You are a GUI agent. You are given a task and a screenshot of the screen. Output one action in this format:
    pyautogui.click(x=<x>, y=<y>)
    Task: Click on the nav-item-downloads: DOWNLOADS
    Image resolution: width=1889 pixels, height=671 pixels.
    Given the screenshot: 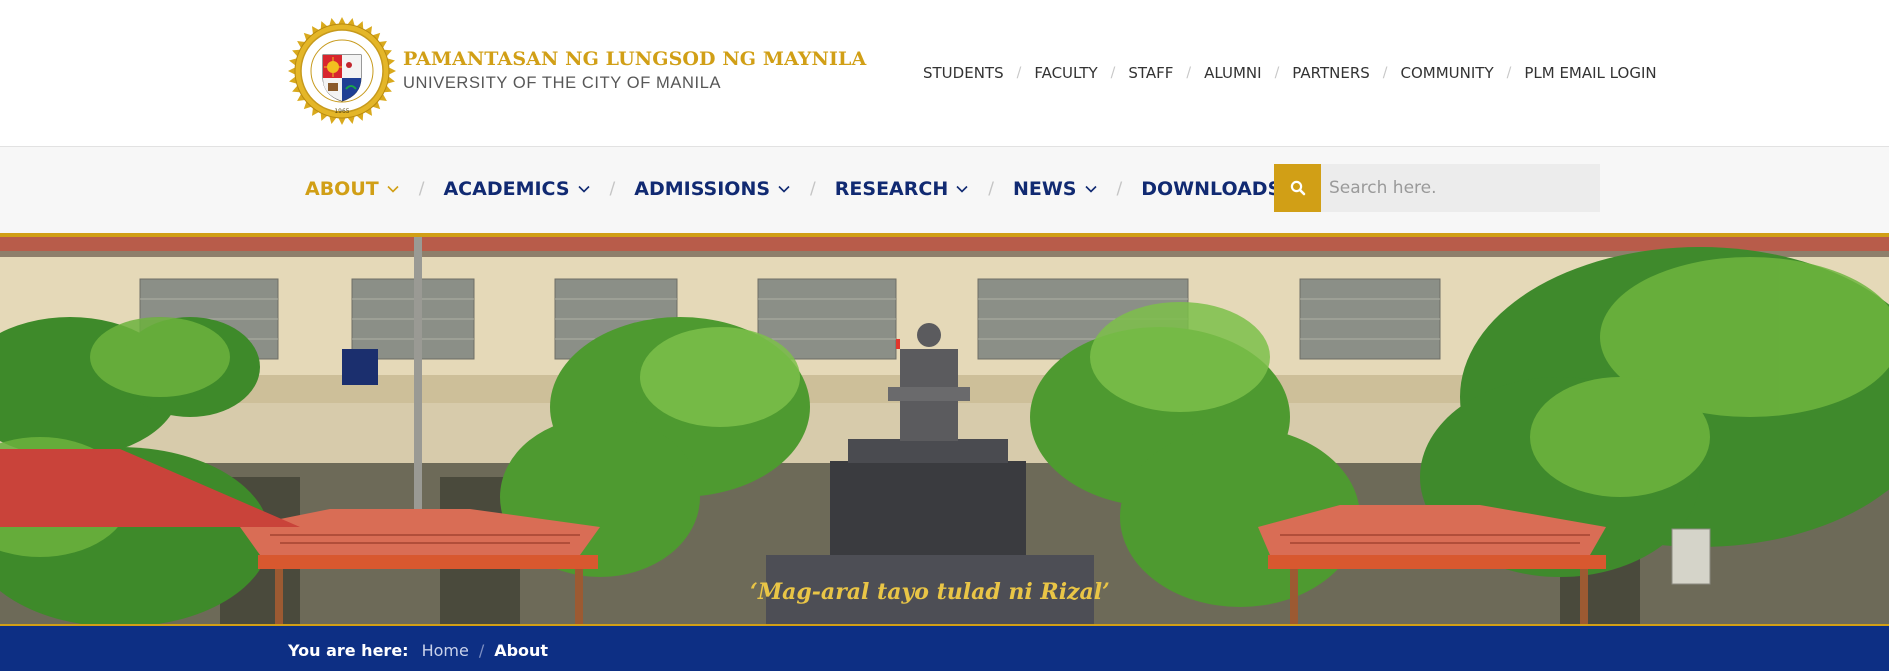 What is the action you would take?
    pyautogui.click(x=1211, y=189)
    